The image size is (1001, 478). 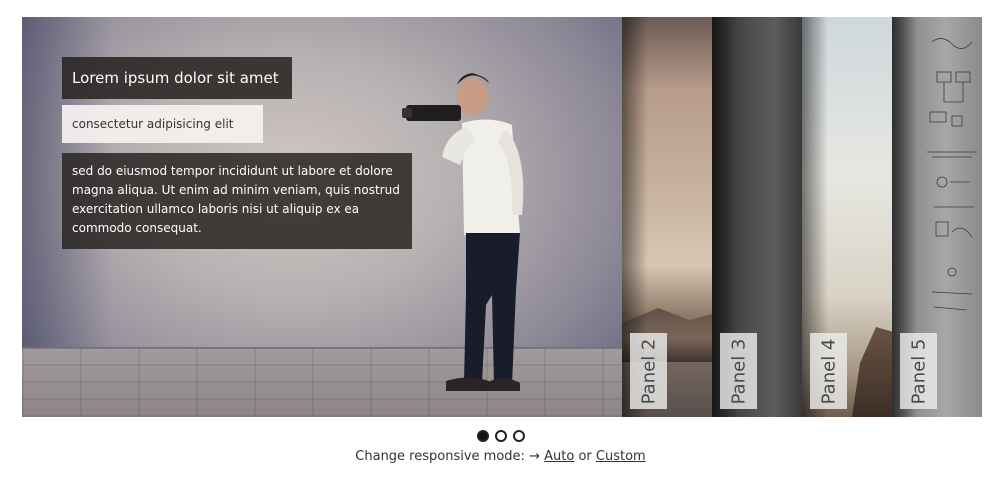 I want to click on panel-3: Panel 3, so click(x=757, y=217).